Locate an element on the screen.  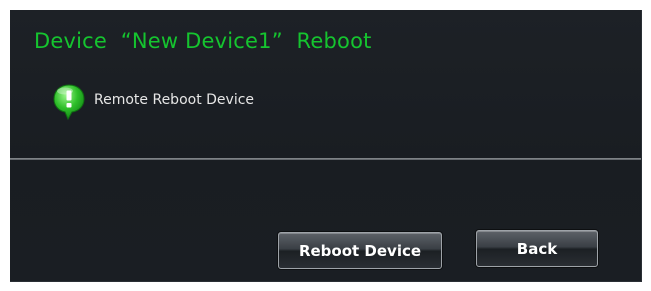
divider is located at coordinates (325, 159).